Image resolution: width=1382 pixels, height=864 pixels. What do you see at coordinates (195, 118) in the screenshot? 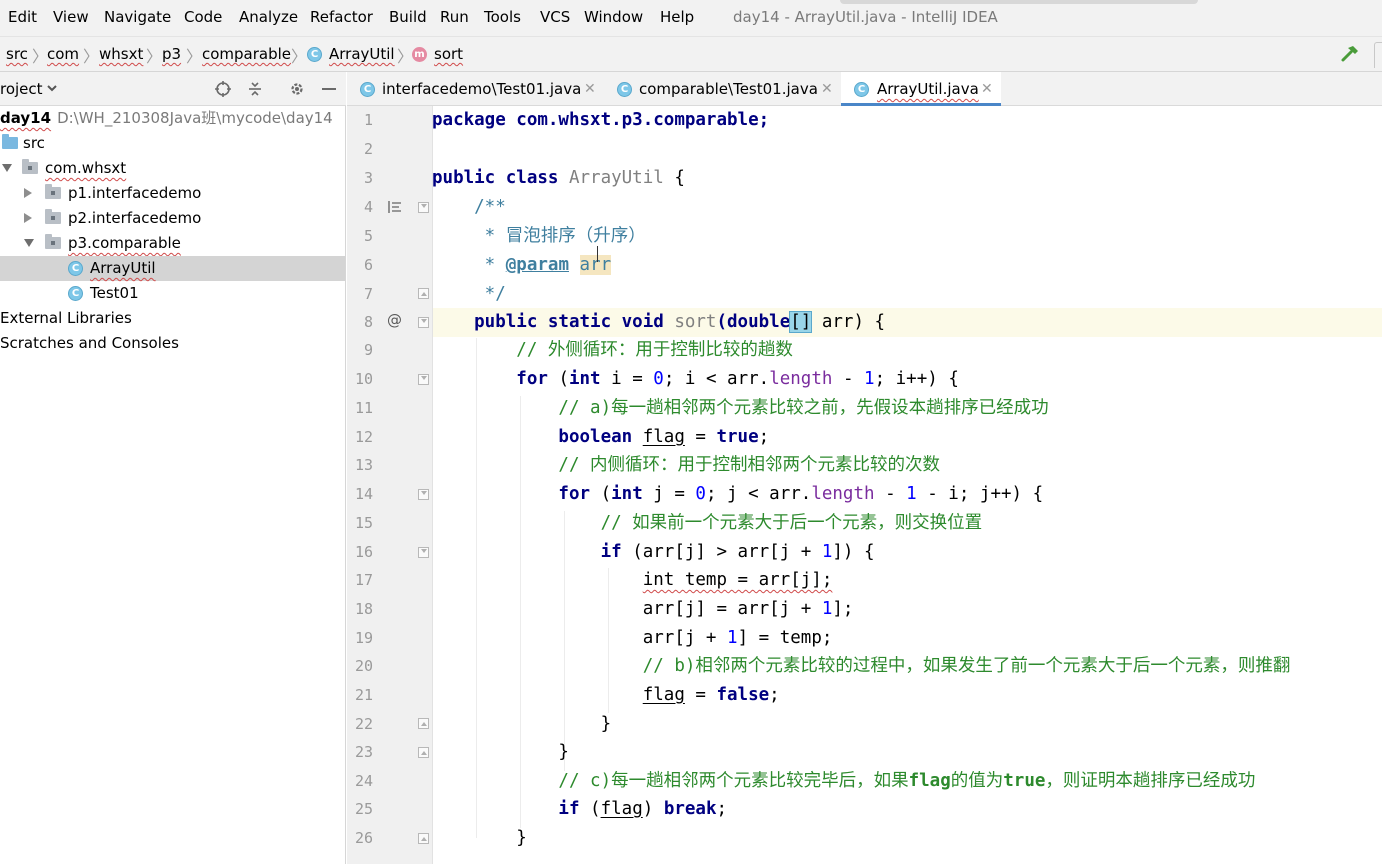
I see `module-path: D:\WH_210308Java班\mycode\day14` at bounding box center [195, 118].